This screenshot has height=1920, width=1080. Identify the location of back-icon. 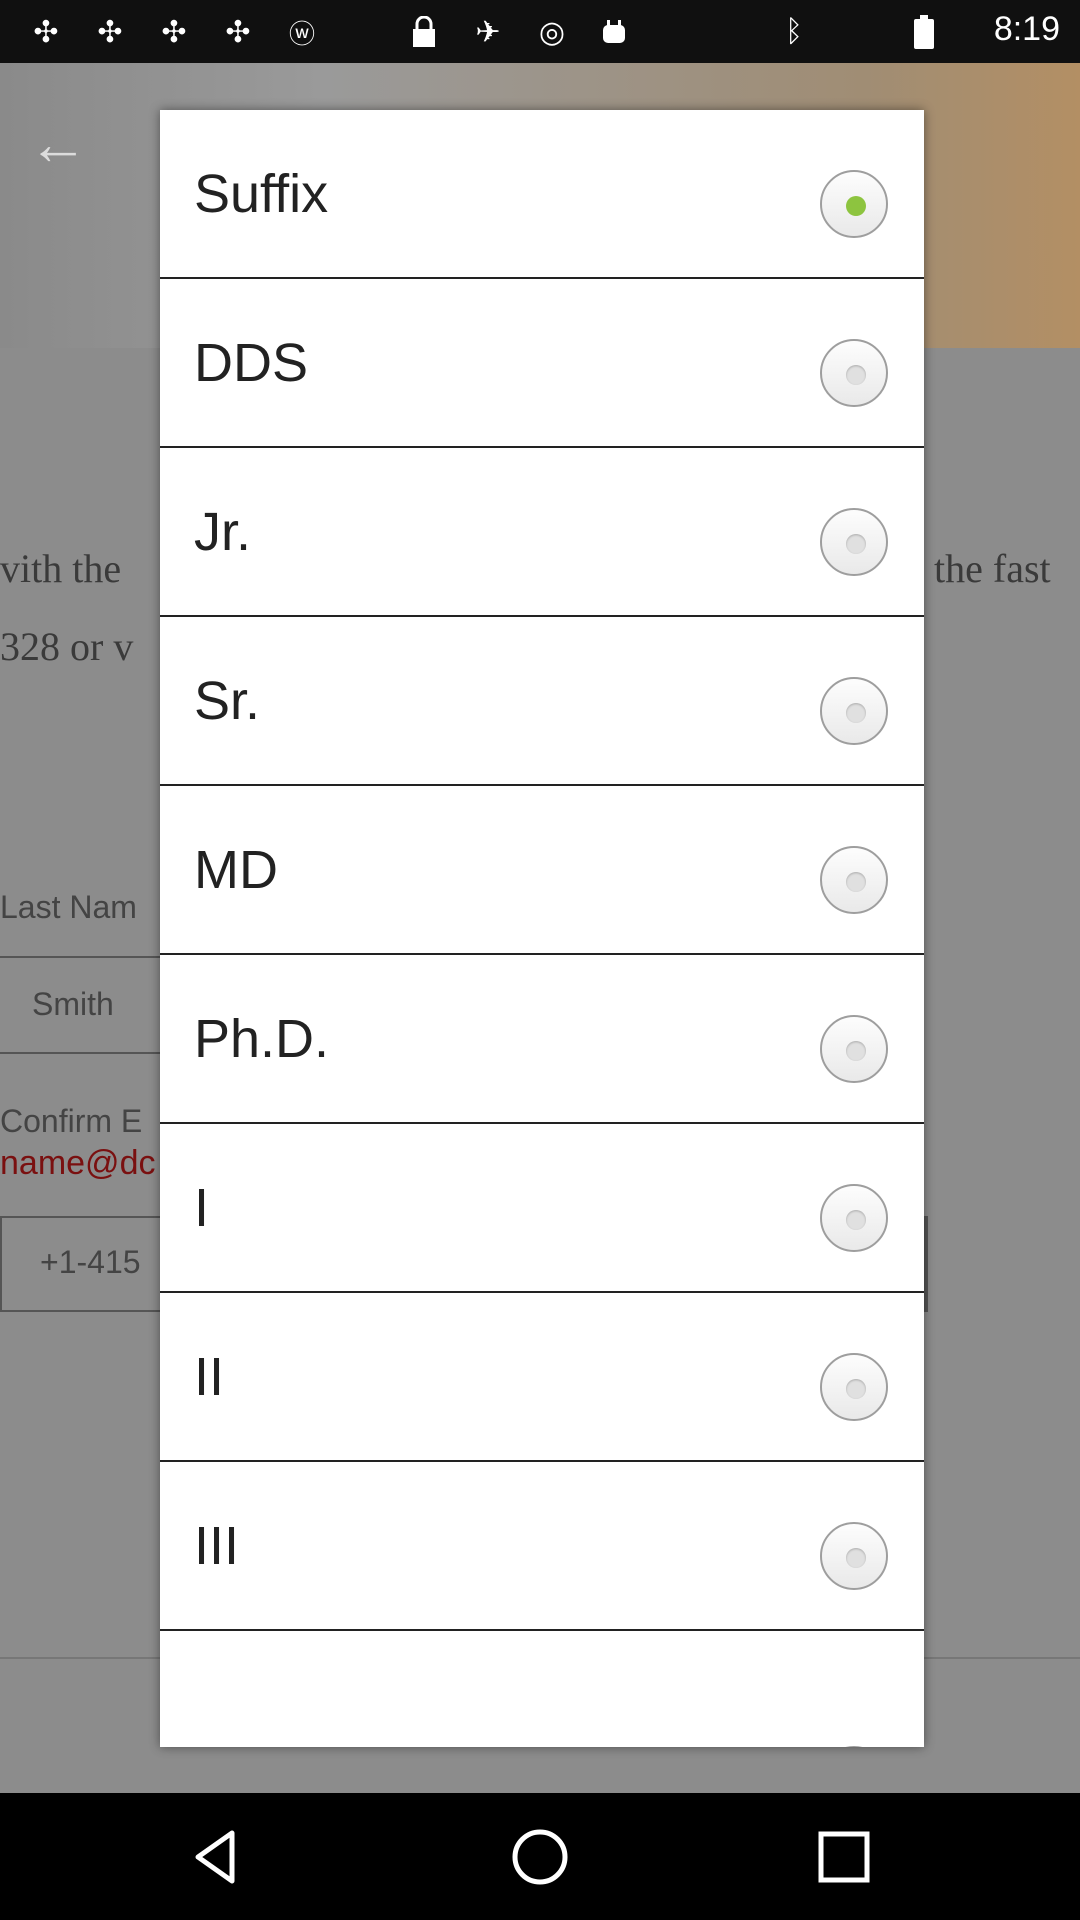
(216, 1857).